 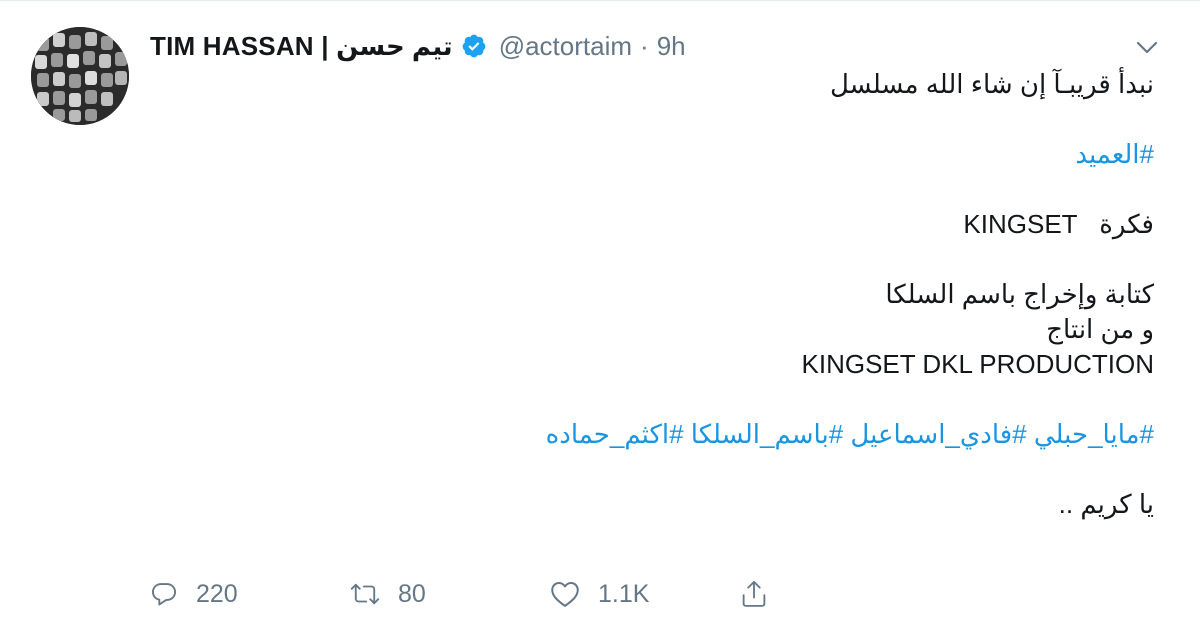 I want to click on tweet-time: 9h, so click(x=671, y=46).